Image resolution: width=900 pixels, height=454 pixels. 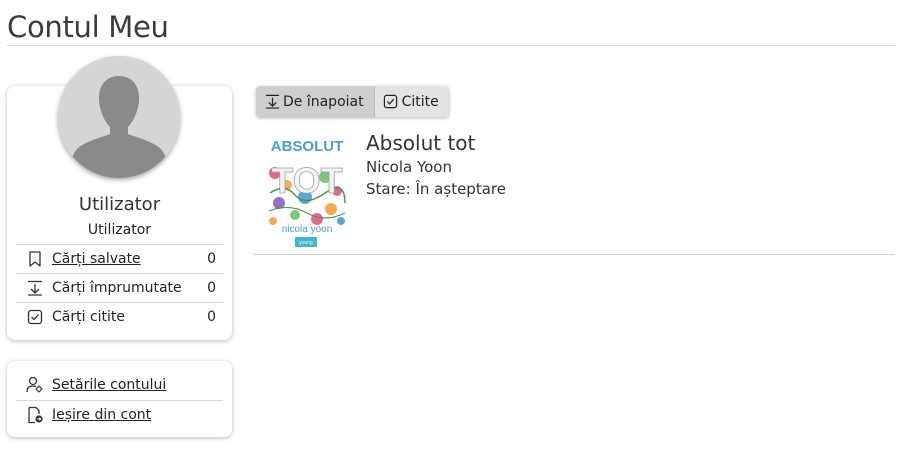 What do you see at coordinates (119, 204) in the screenshot?
I see `user-name: Utilizator` at bounding box center [119, 204].